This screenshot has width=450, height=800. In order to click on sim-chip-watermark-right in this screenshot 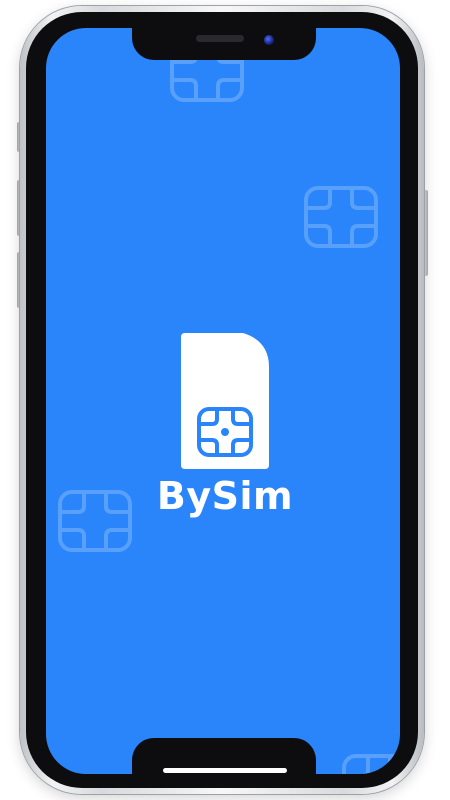, I will do `click(341, 217)`.